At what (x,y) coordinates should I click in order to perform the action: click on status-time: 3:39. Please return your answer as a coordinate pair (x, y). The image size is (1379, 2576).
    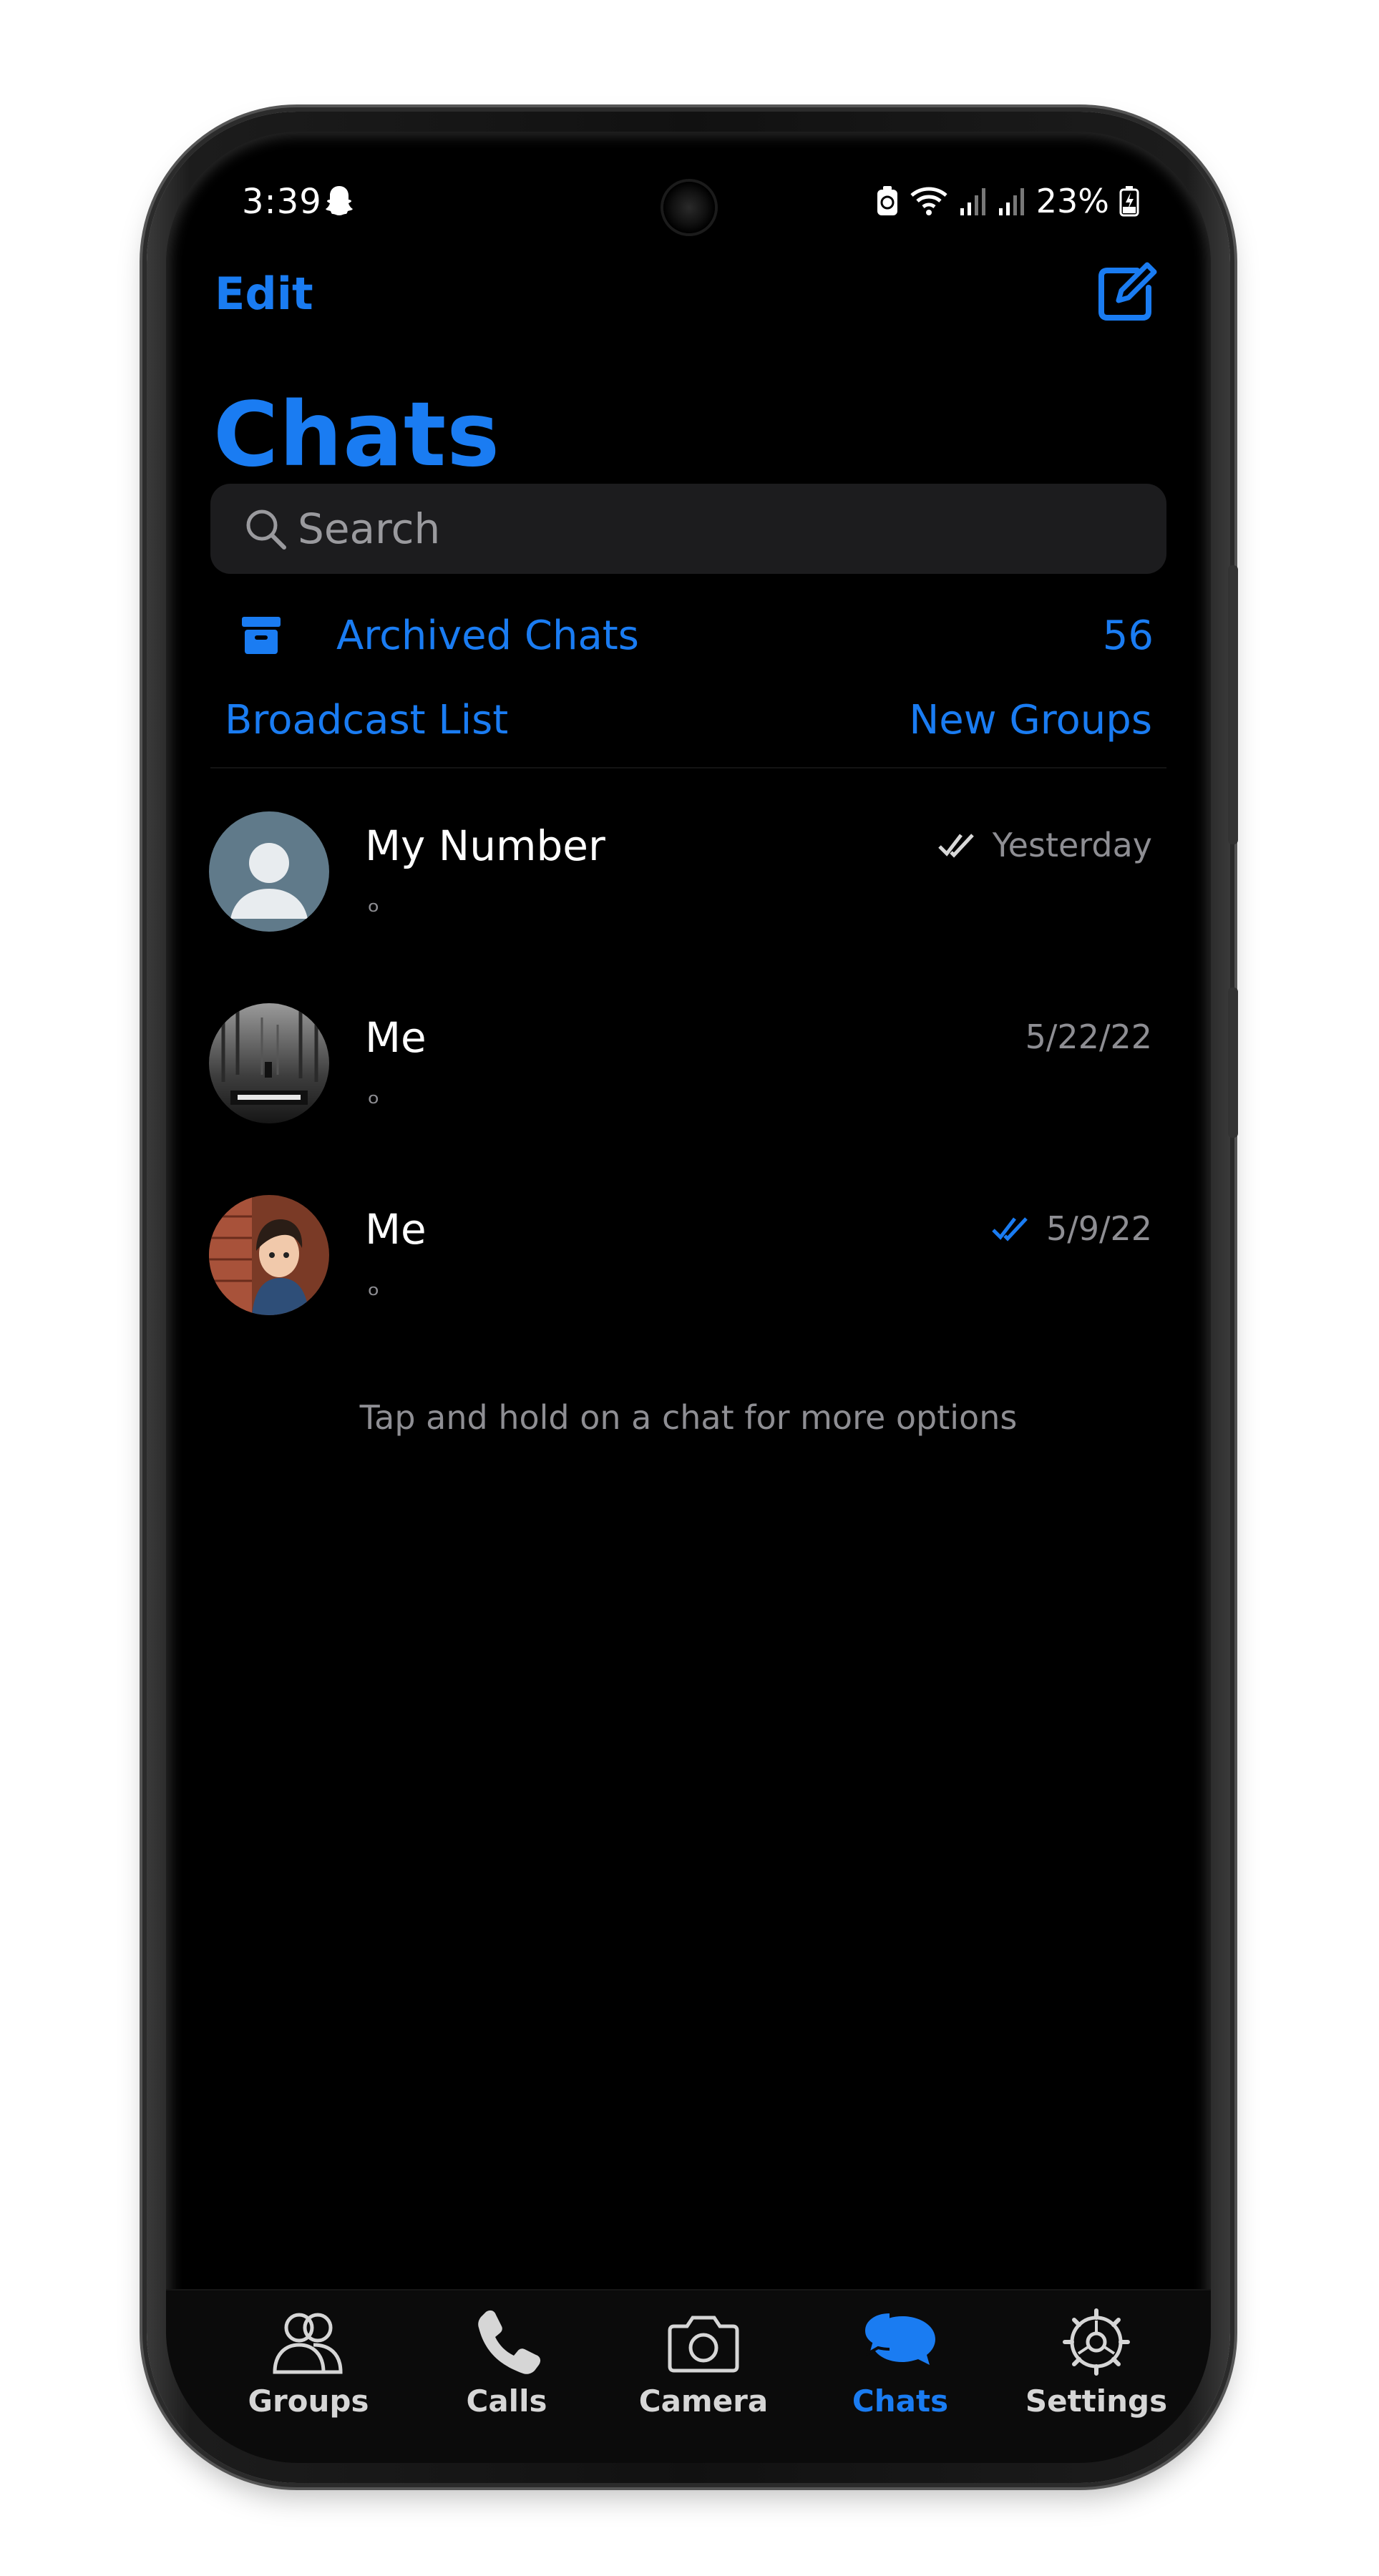
    Looking at the image, I should click on (282, 202).